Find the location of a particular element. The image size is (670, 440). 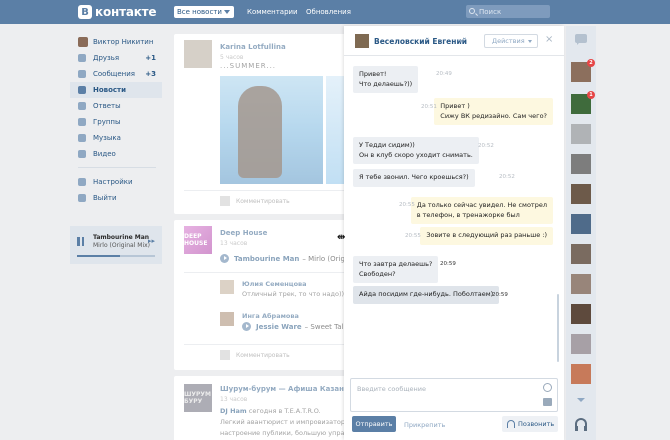

call-button: Позвонить is located at coordinates (530, 424).